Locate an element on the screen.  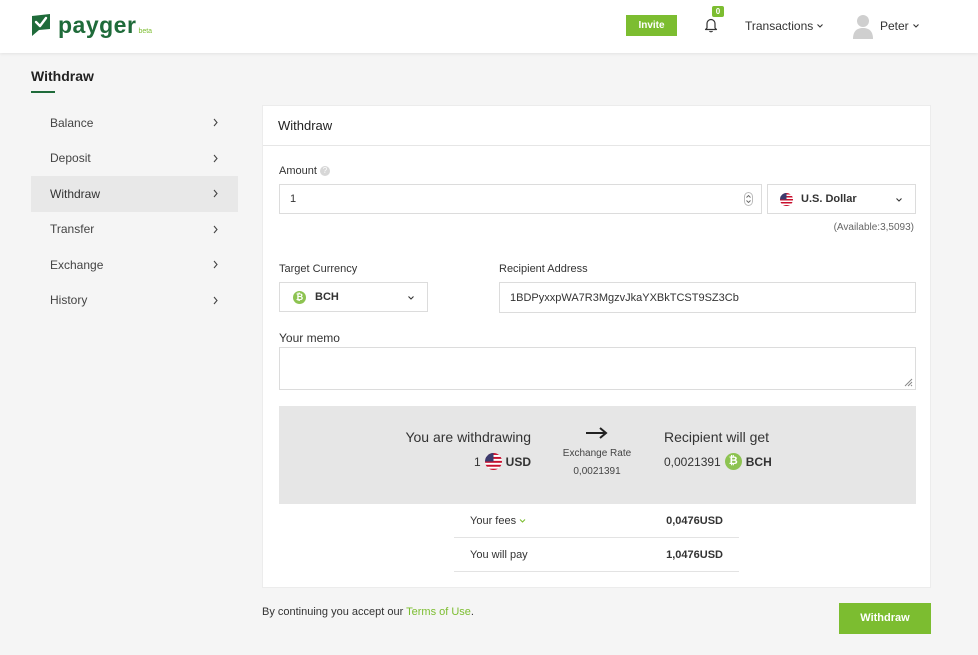
exchange-rate-label: Exchange Rate is located at coordinates (597, 453).